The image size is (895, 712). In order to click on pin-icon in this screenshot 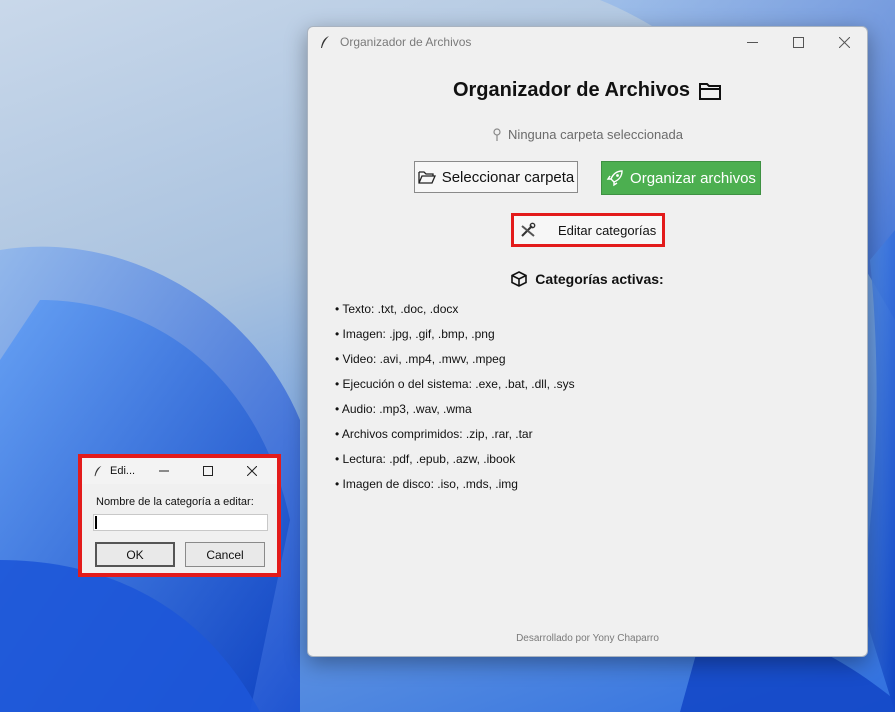, I will do `click(497, 134)`.